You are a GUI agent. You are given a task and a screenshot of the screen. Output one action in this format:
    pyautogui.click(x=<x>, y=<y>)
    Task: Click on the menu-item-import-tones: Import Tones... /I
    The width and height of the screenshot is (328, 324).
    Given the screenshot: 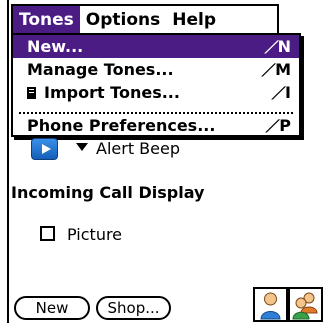 What is the action you would take?
    pyautogui.click(x=156, y=92)
    